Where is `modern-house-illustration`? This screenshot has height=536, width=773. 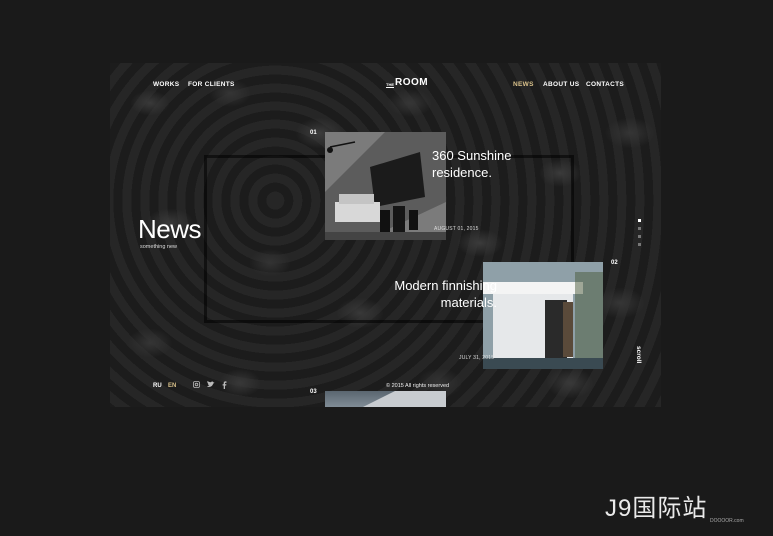
modern-house-illustration is located at coordinates (543, 315).